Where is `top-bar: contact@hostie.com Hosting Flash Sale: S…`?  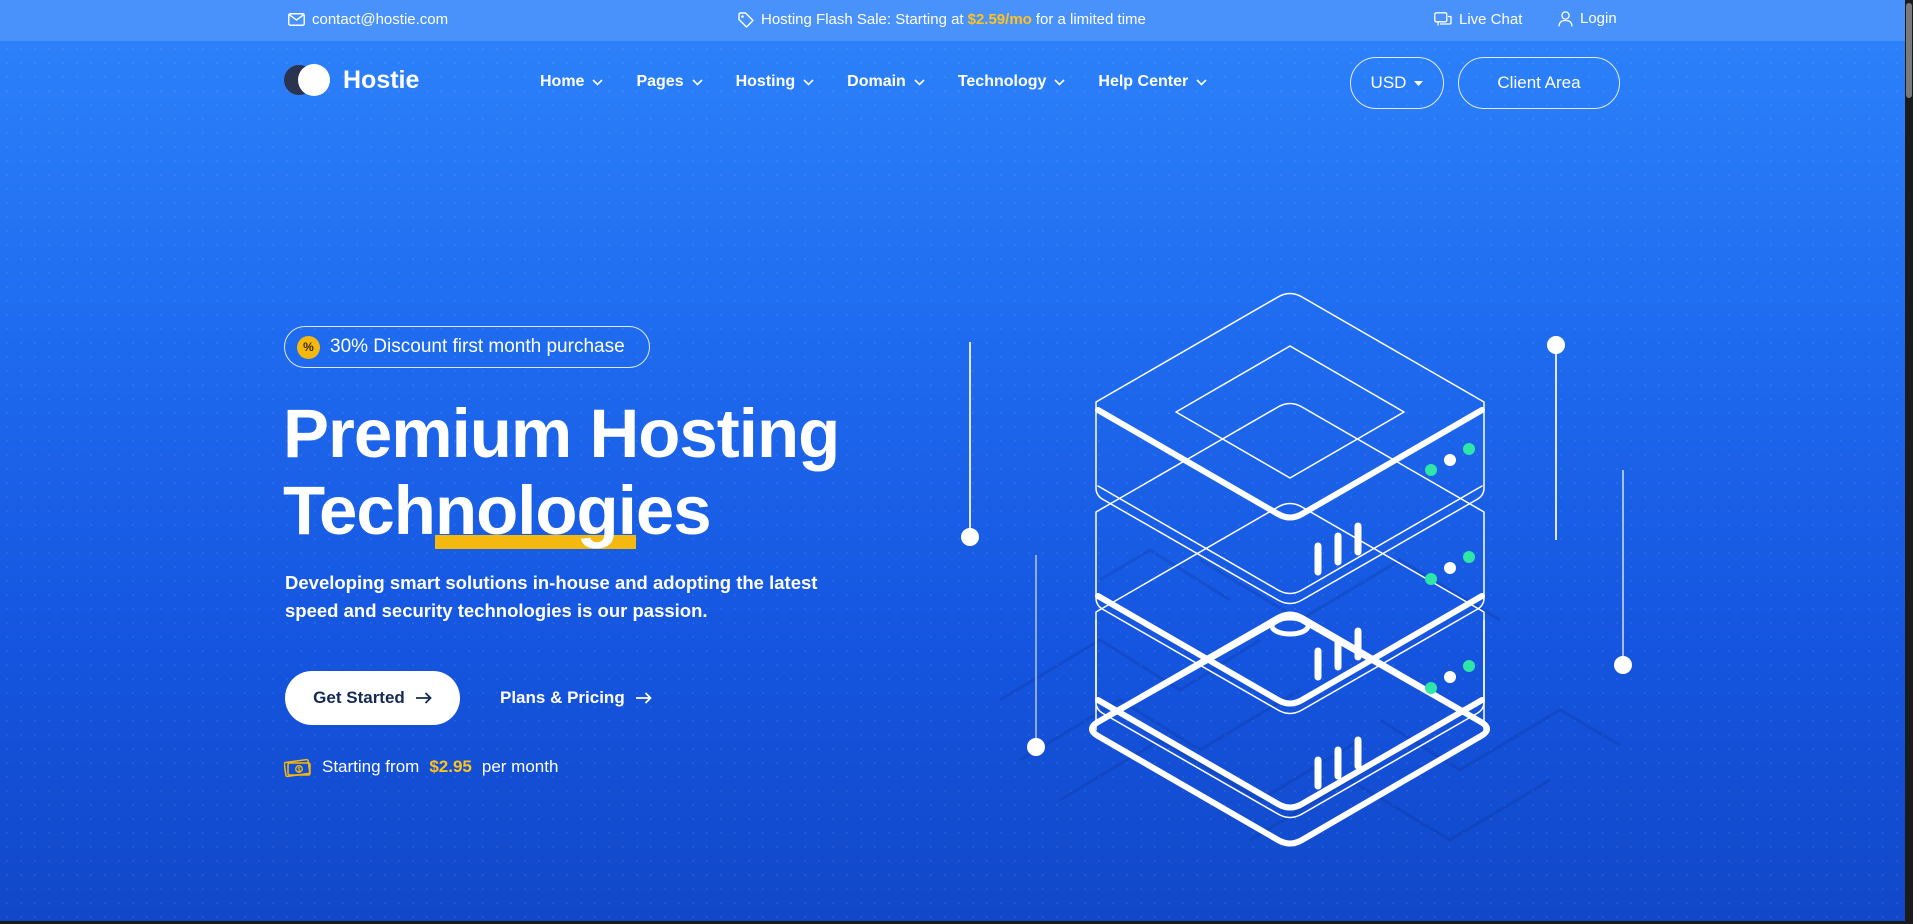
top-bar: contact@hostie.com Hosting Flash Sale: S… is located at coordinates (952, 20).